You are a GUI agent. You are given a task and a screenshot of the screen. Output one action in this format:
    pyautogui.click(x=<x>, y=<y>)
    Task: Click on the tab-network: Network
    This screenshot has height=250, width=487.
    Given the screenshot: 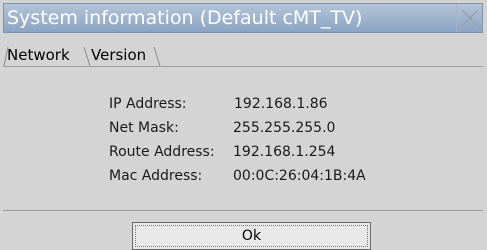 What is the action you would take?
    pyautogui.click(x=48, y=55)
    